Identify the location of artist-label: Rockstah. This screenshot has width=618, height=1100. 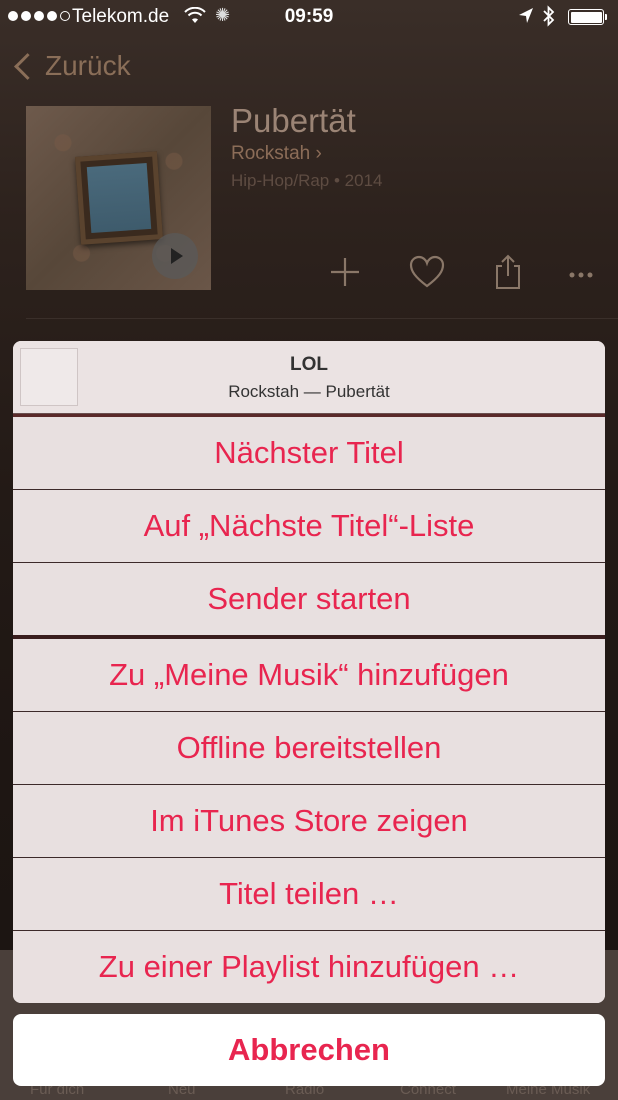
(271, 153).